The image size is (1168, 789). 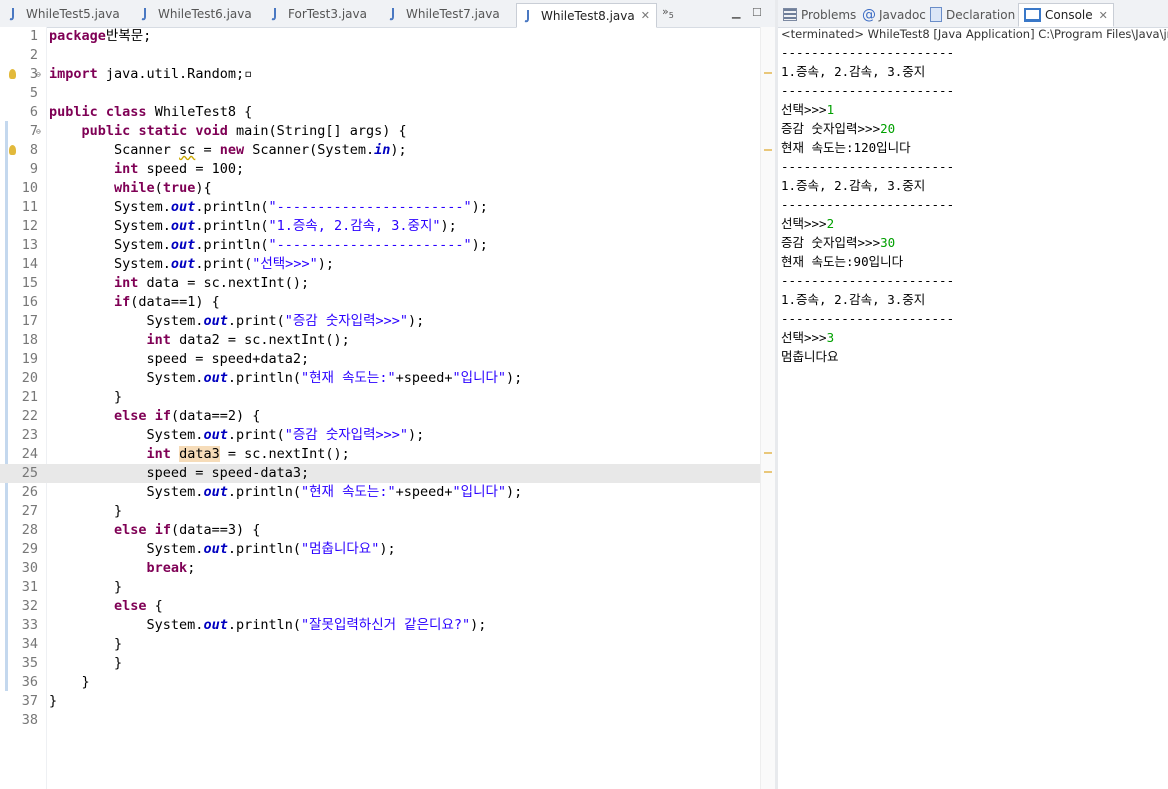 I want to click on code-line: 17 System.out.print("증감 숫자입력>>>");, so click(x=380, y=321).